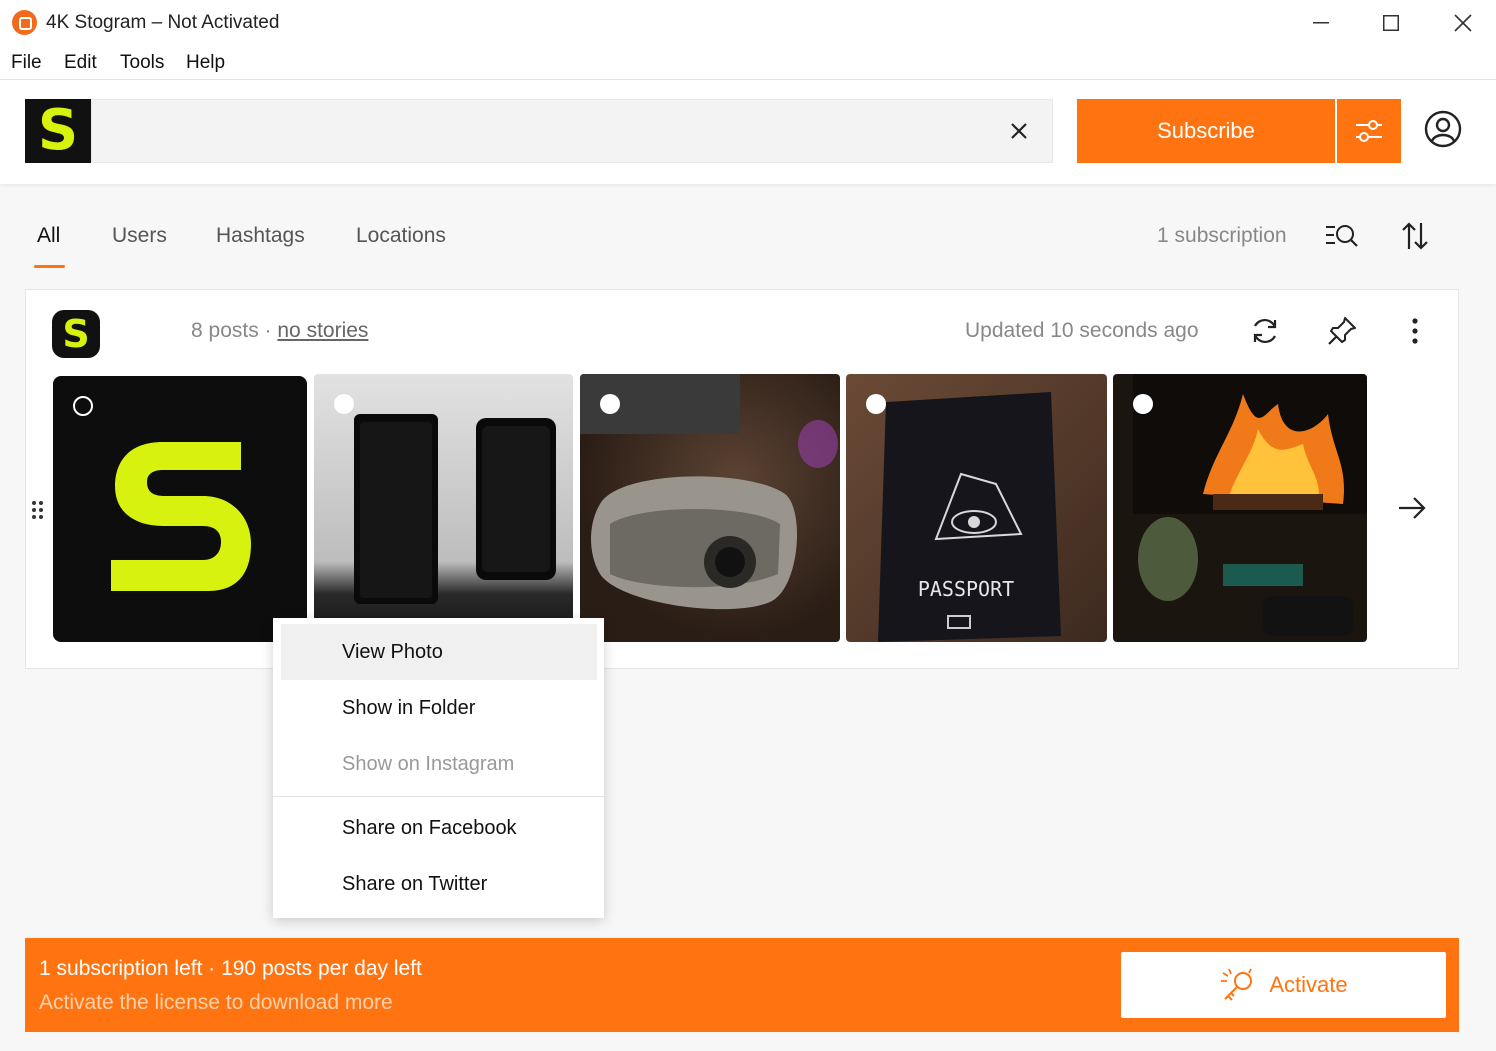 The width and height of the screenshot is (1496, 1051). What do you see at coordinates (1237, 984) in the screenshot?
I see `key-icon` at bounding box center [1237, 984].